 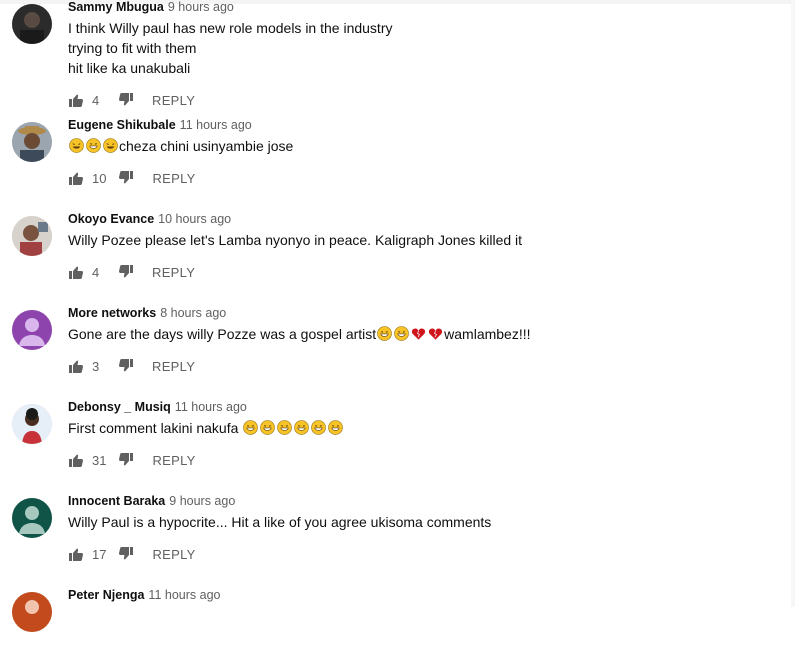 I want to click on comment-body: cheza chini usinyambie jose, so click(x=206, y=146).